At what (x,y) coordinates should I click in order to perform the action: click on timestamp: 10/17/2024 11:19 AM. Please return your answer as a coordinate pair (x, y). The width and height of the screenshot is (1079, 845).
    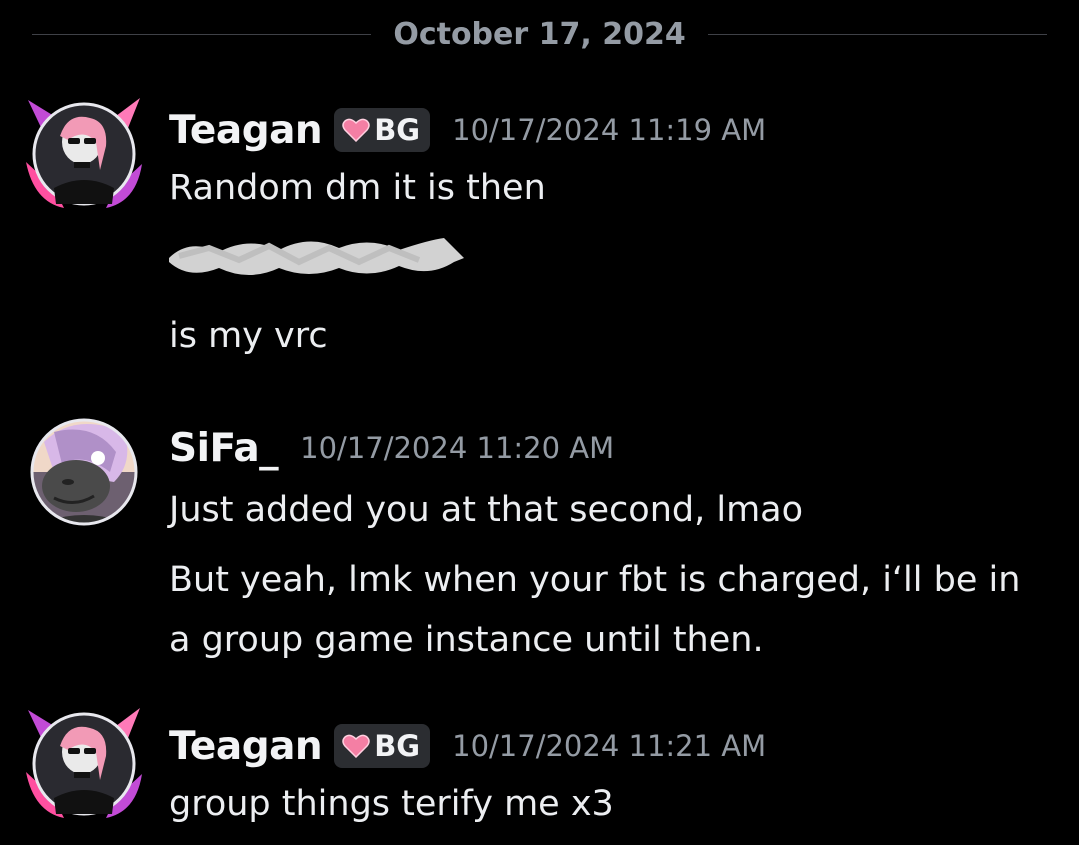
    Looking at the image, I should click on (609, 130).